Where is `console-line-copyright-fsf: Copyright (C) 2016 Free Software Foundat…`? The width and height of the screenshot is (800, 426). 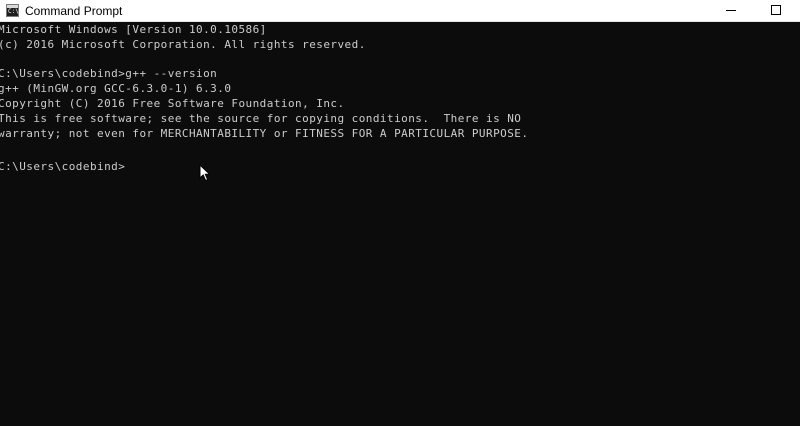 console-line-copyright-fsf: Copyright (C) 2016 Free Software Foundat… is located at coordinates (172, 103).